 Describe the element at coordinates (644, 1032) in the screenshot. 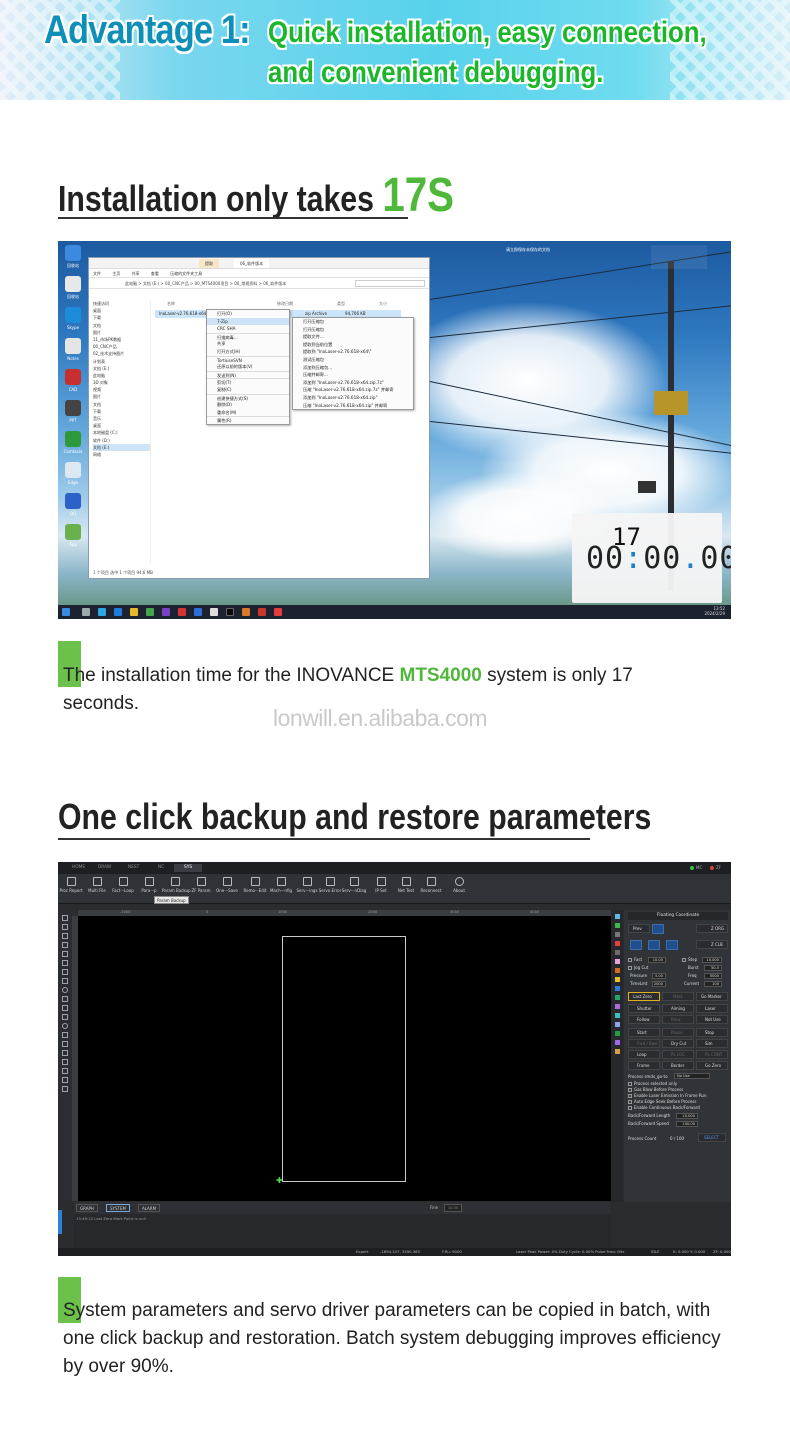

I see `start-button: Start` at that location.